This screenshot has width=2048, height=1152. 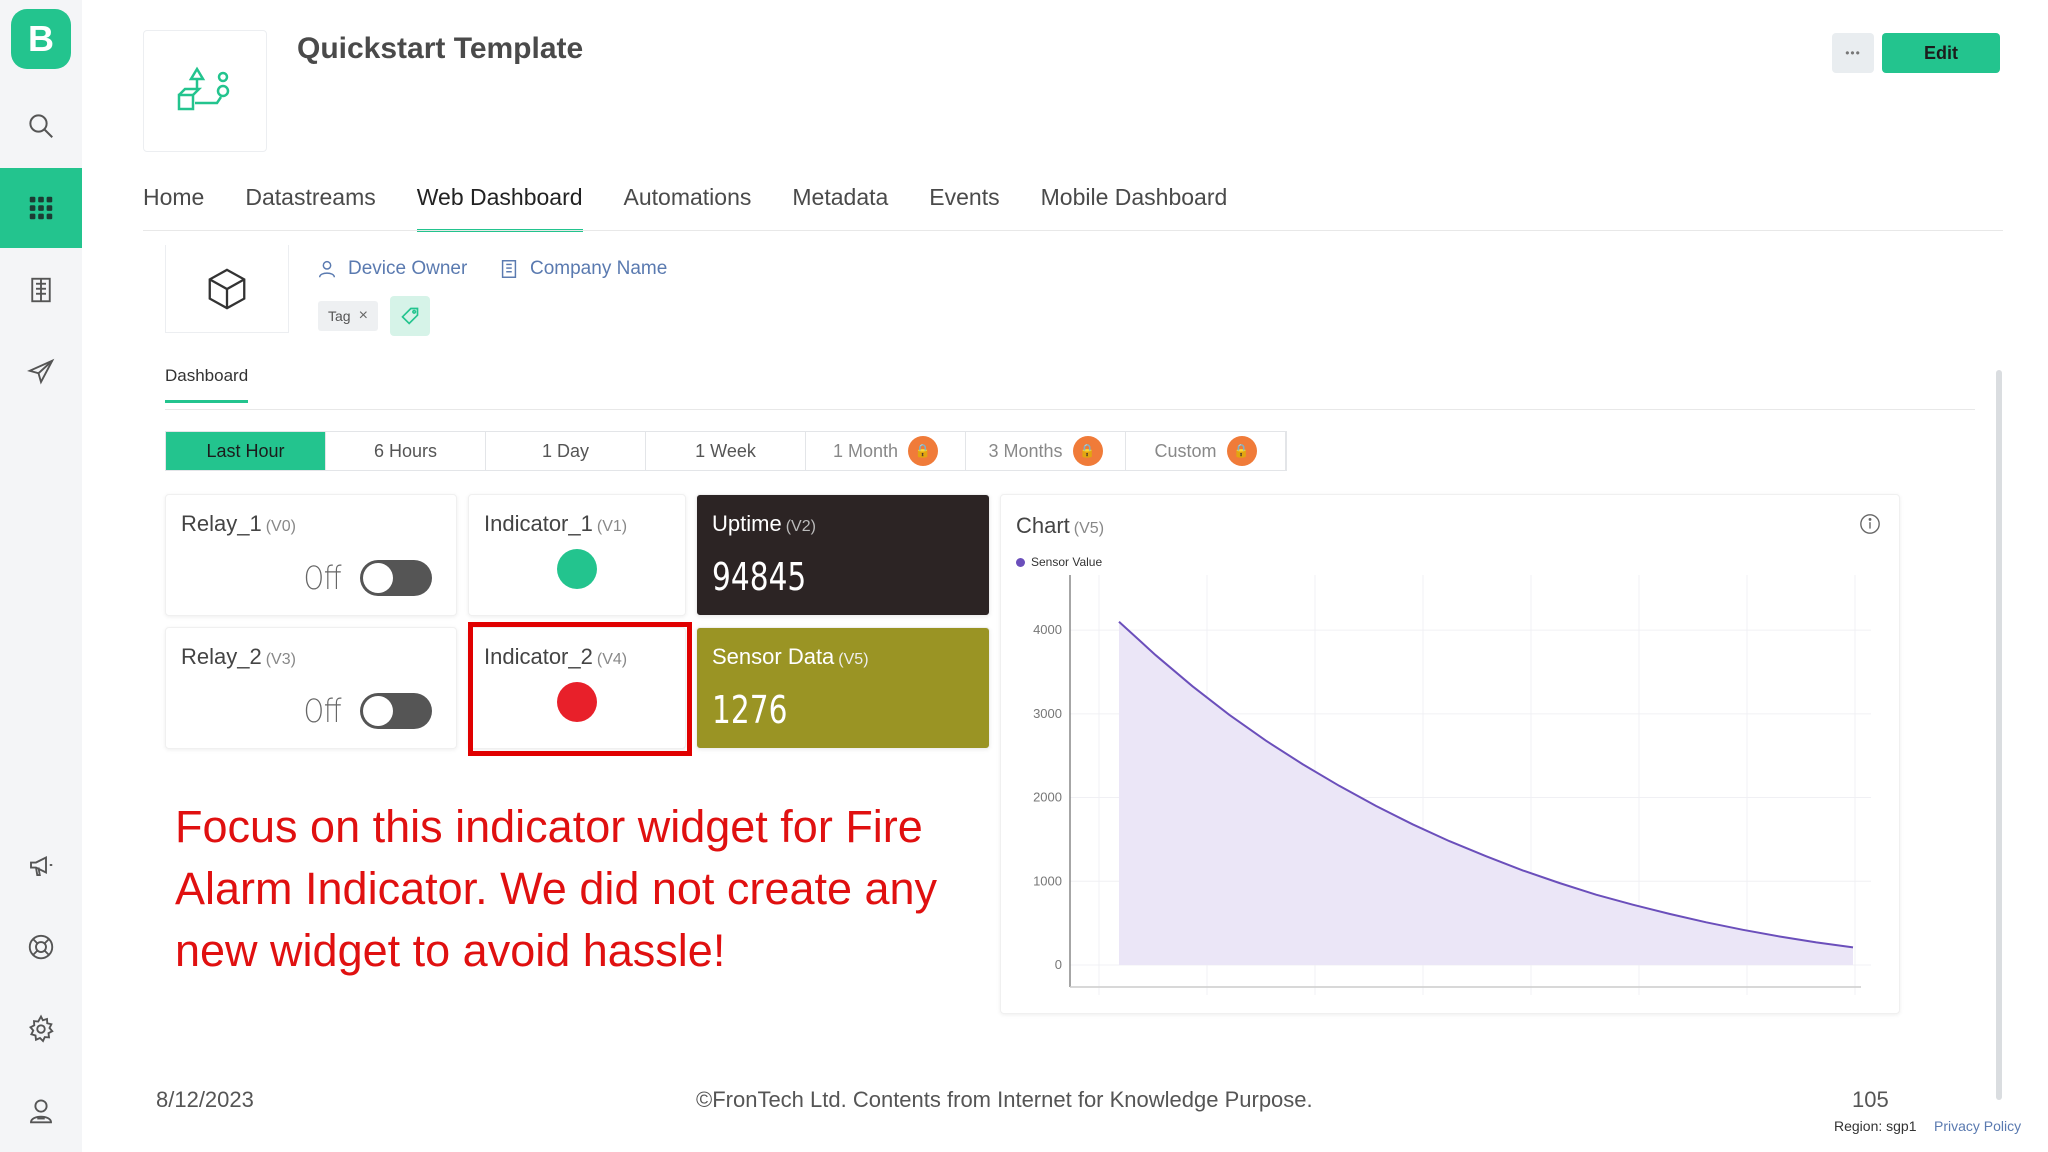 I want to click on range-label: Custom, so click(x=1185, y=450).